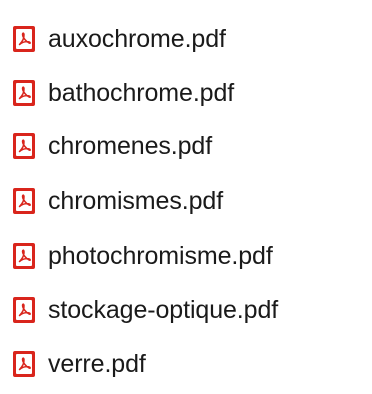  I want to click on file-name: chromenes.pdf, so click(130, 145).